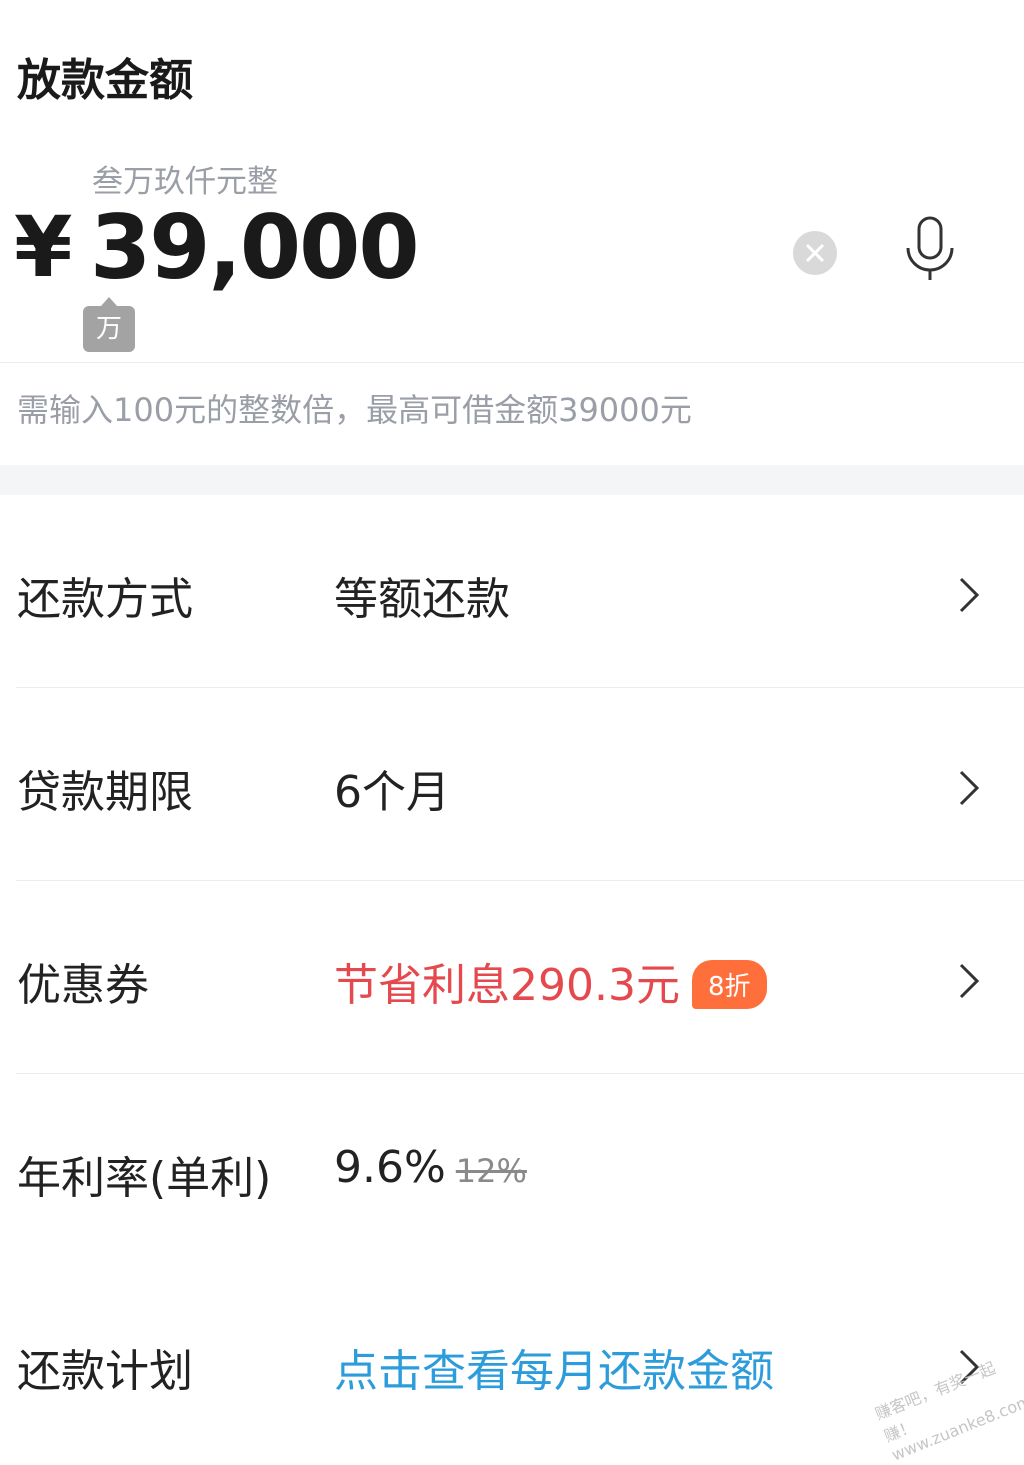 The width and height of the screenshot is (1024, 1465). I want to click on row-label: 还款方式, so click(105, 599).